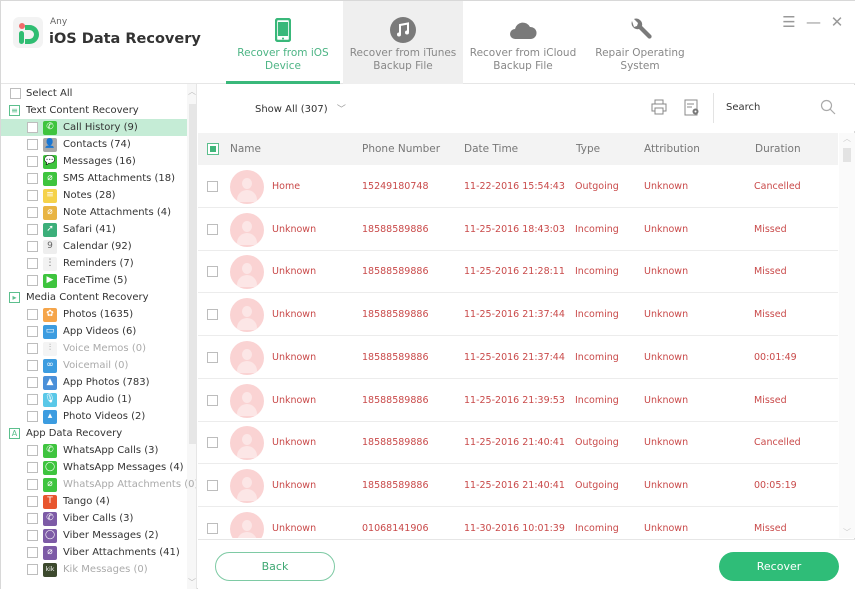  I want to click on sidebar-item: 9 Calendar (92), so click(94, 246).